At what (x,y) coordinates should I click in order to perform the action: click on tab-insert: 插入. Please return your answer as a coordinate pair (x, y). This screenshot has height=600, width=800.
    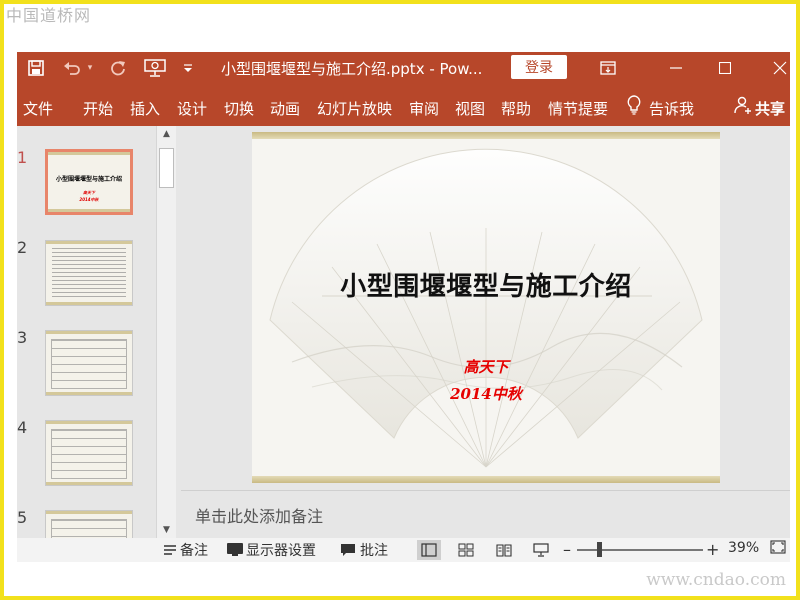
    Looking at the image, I should click on (145, 108).